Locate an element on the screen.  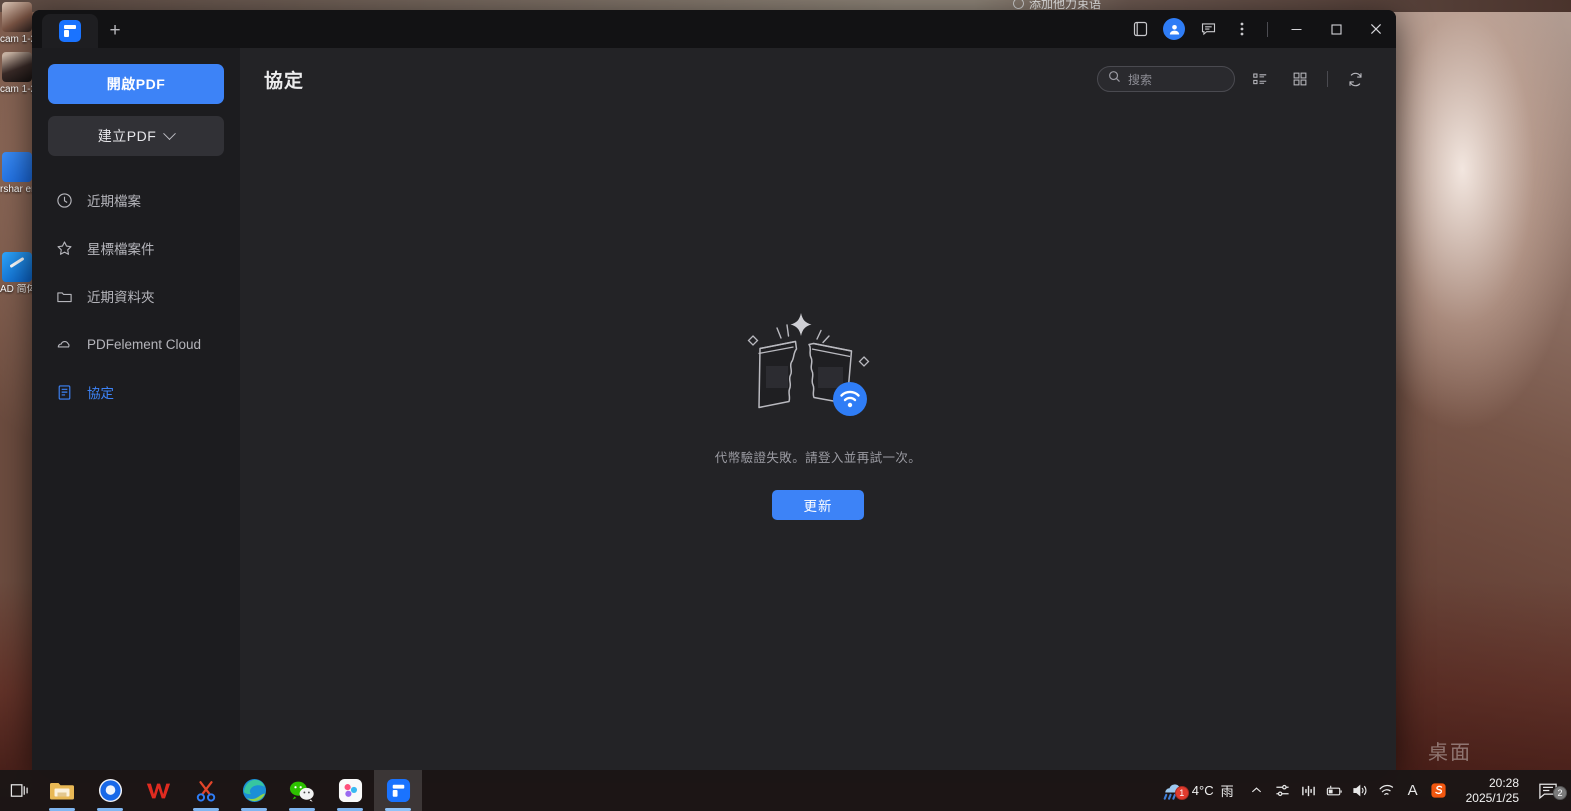
sidebar-item-recent-folders: 近期資料夾 is located at coordinates (136, 296).